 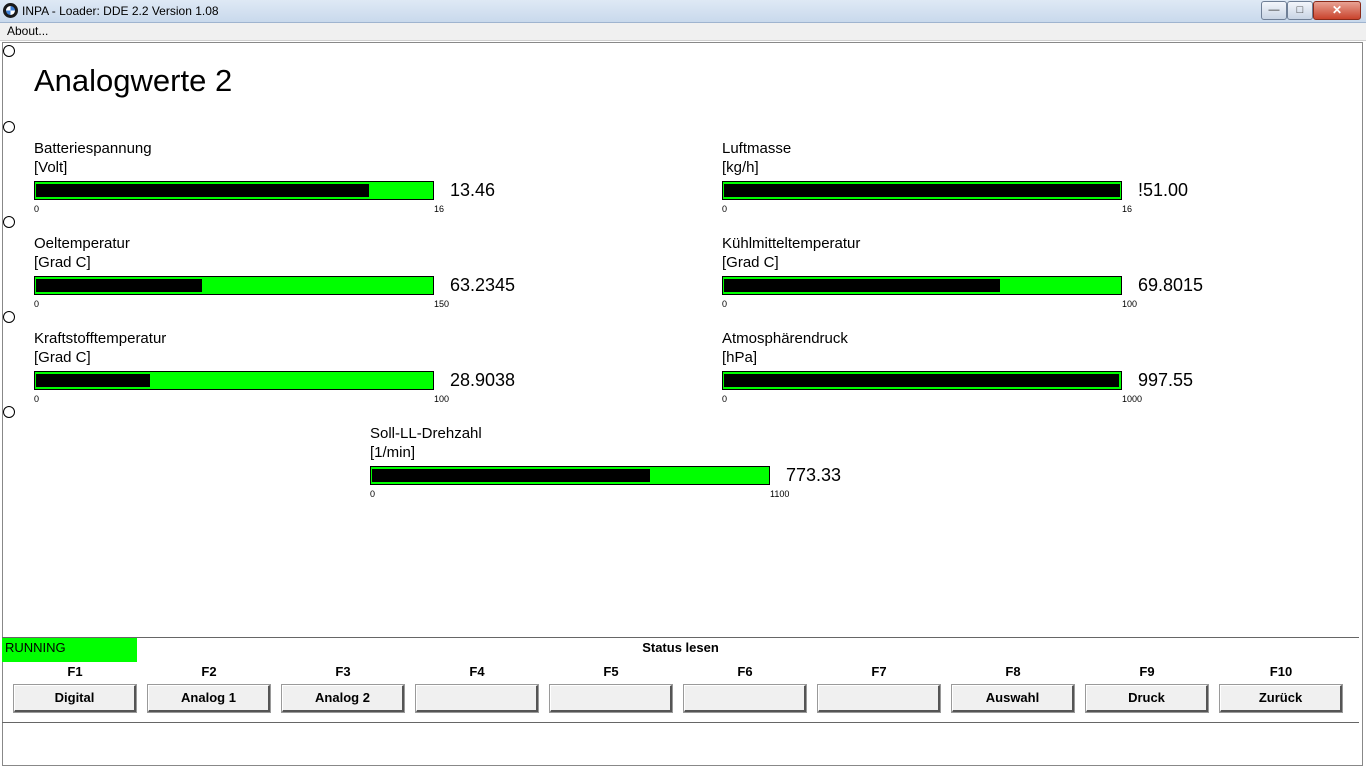 What do you see at coordinates (1281, 671) in the screenshot?
I see `fkey-name: F10` at bounding box center [1281, 671].